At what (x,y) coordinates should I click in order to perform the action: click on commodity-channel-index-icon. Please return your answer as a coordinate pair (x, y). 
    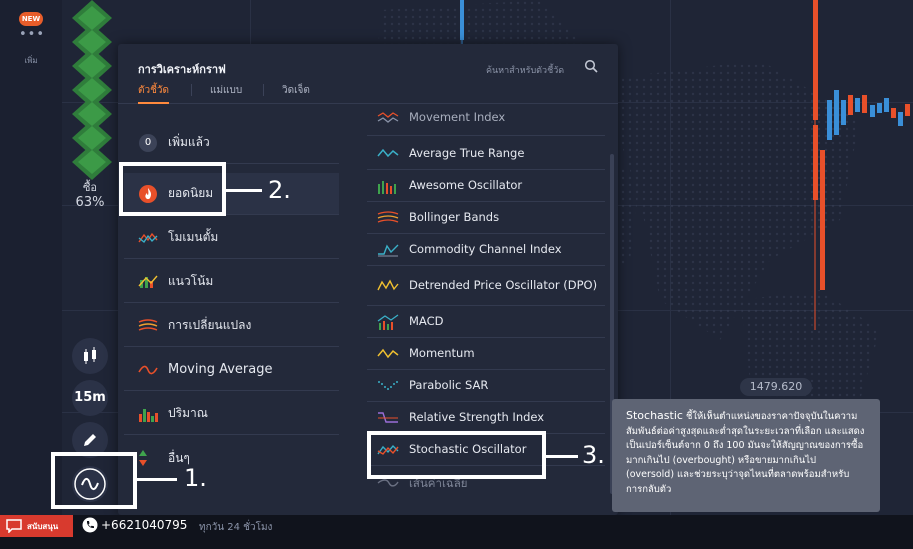
    Looking at the image, I should click on (388, 249).